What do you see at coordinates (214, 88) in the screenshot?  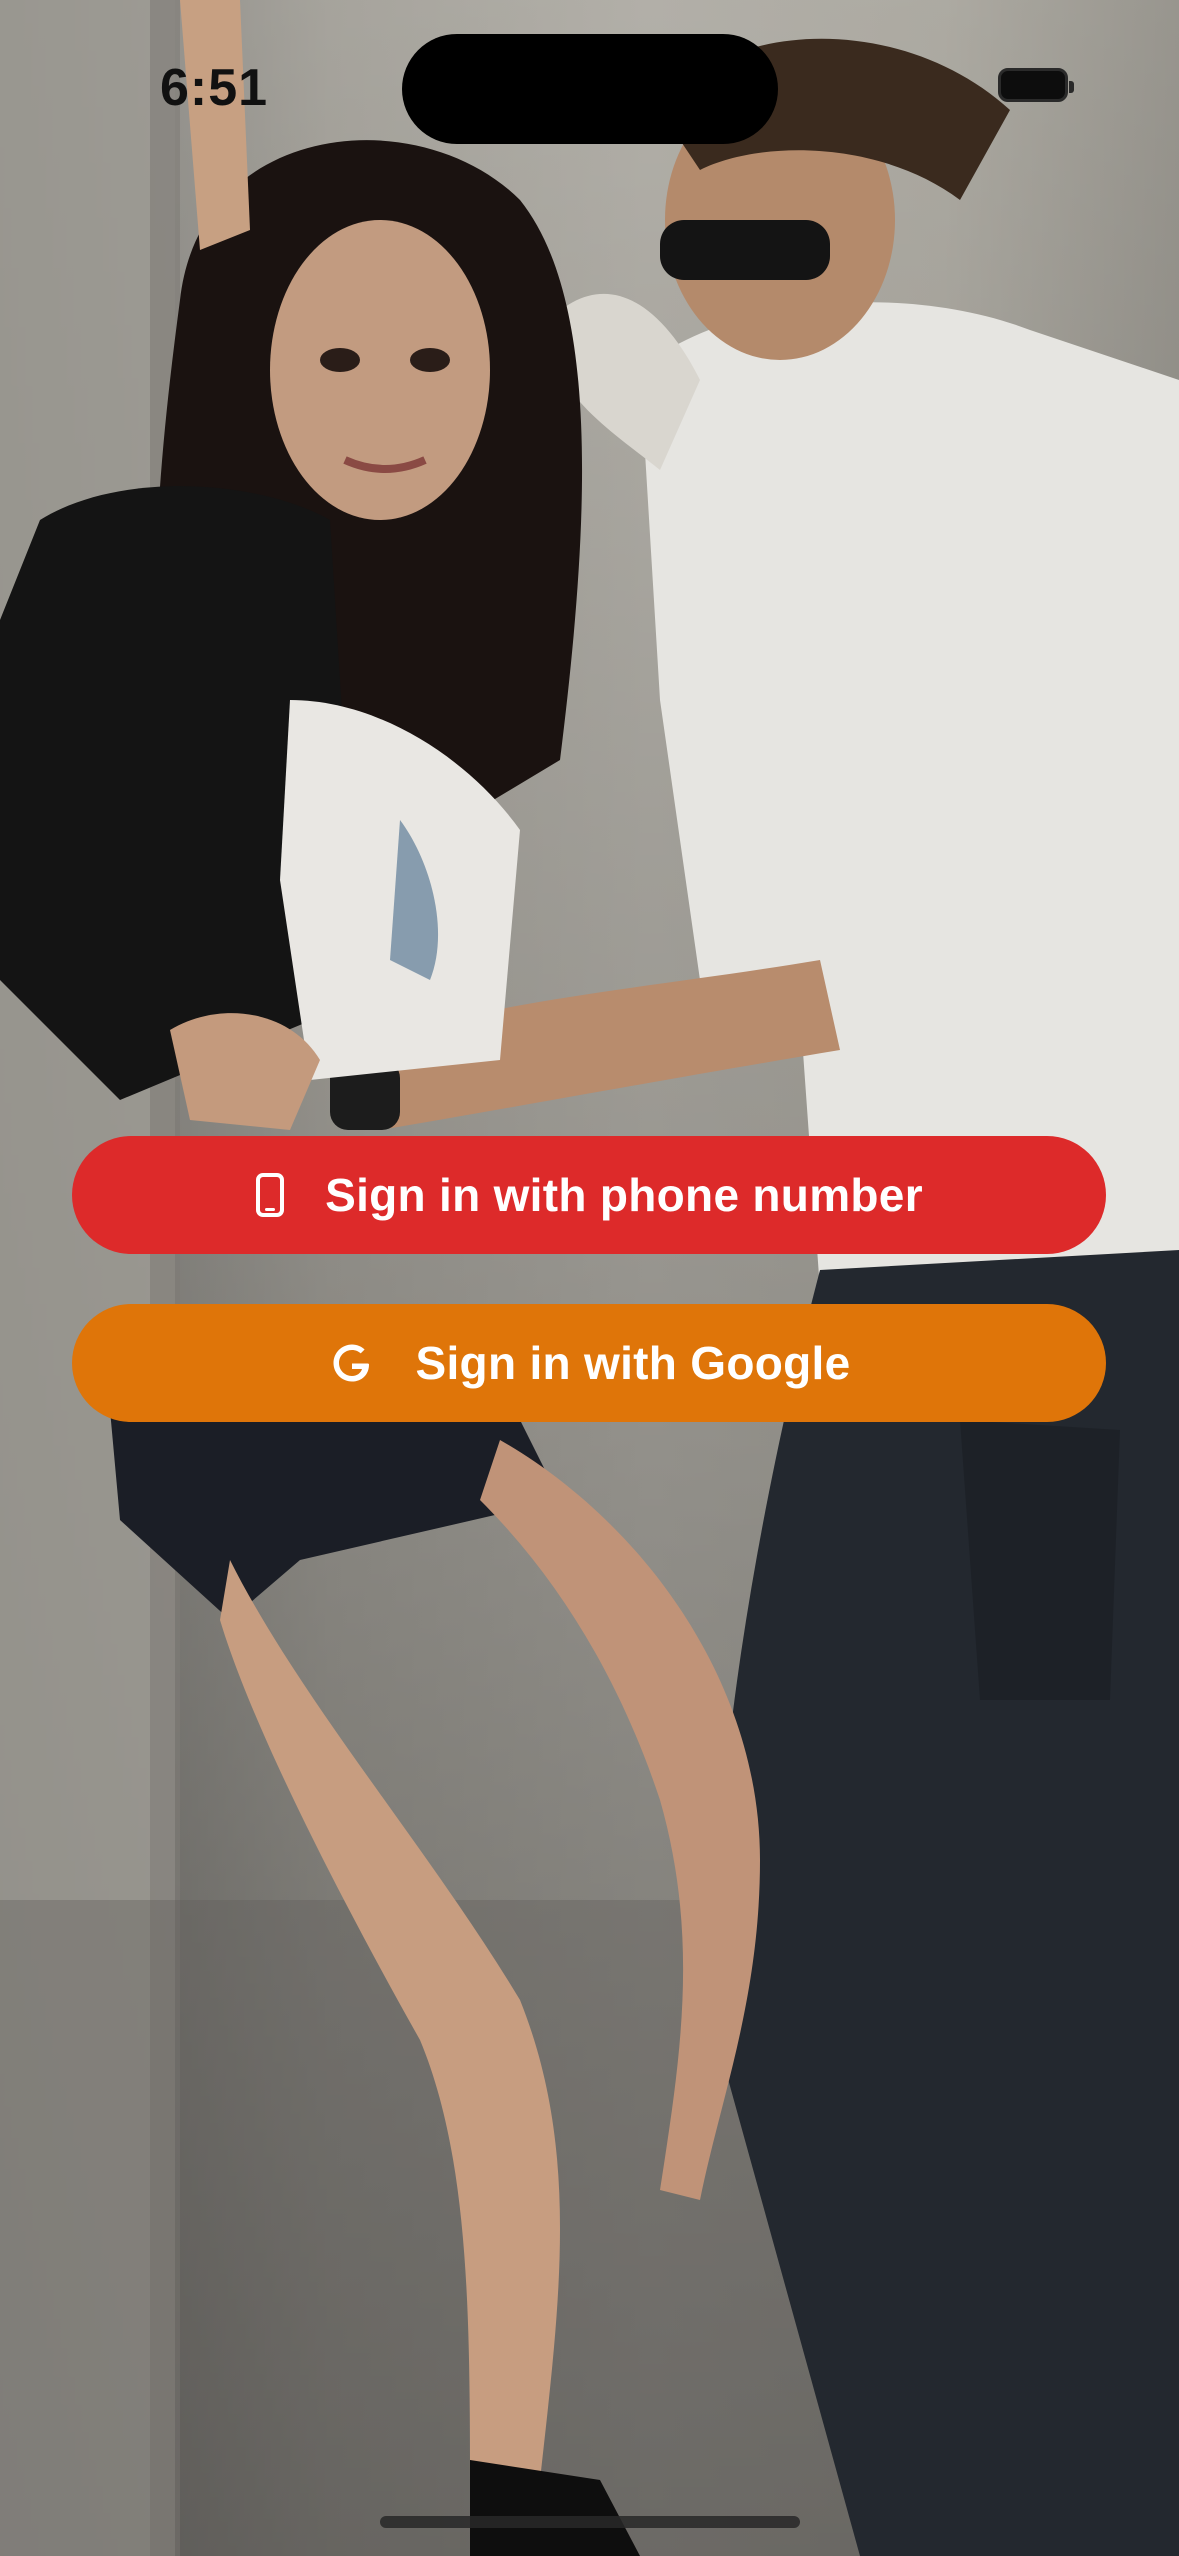 I see `status-bar-time: 6:51` at bounding box center [214, 88].